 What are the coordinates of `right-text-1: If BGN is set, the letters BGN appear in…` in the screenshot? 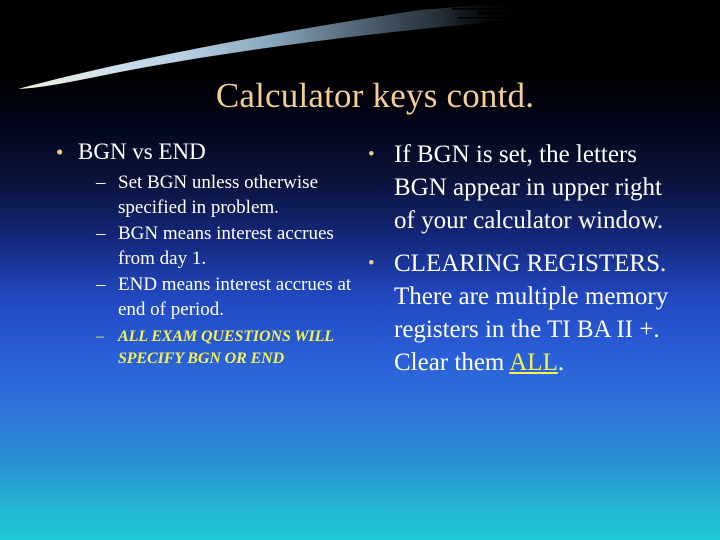 It's located at (529, 187).